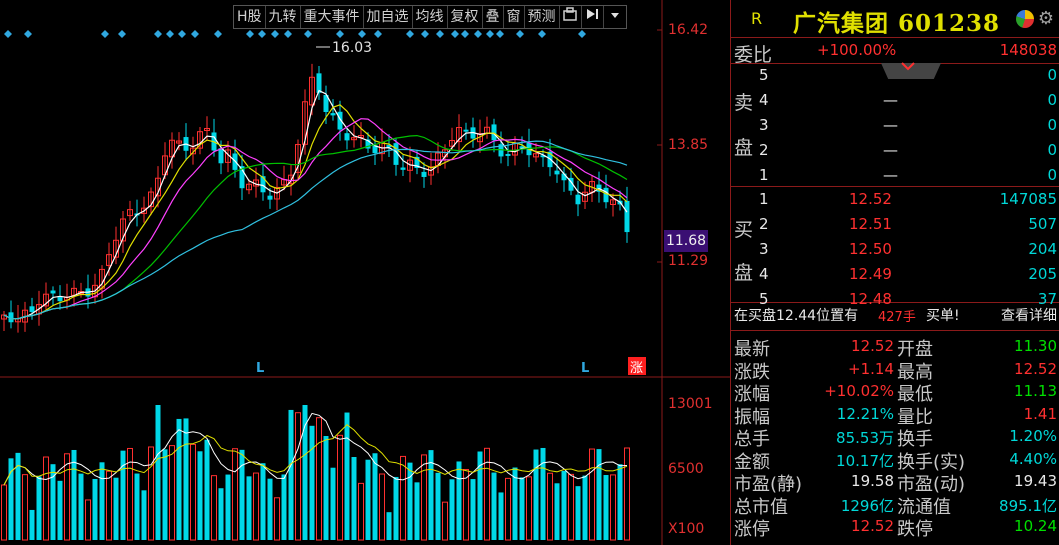 This screenshot has height=545, width=1059. I want to click on toolbar-major-events-button: 重大事件, so click(332, 17).